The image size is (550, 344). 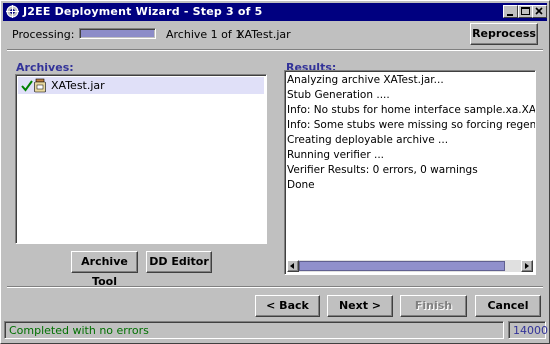 I want to click on title-bar: J2EE Deployment Wizard - Step 3 of 5, so click(x=275, y=12).